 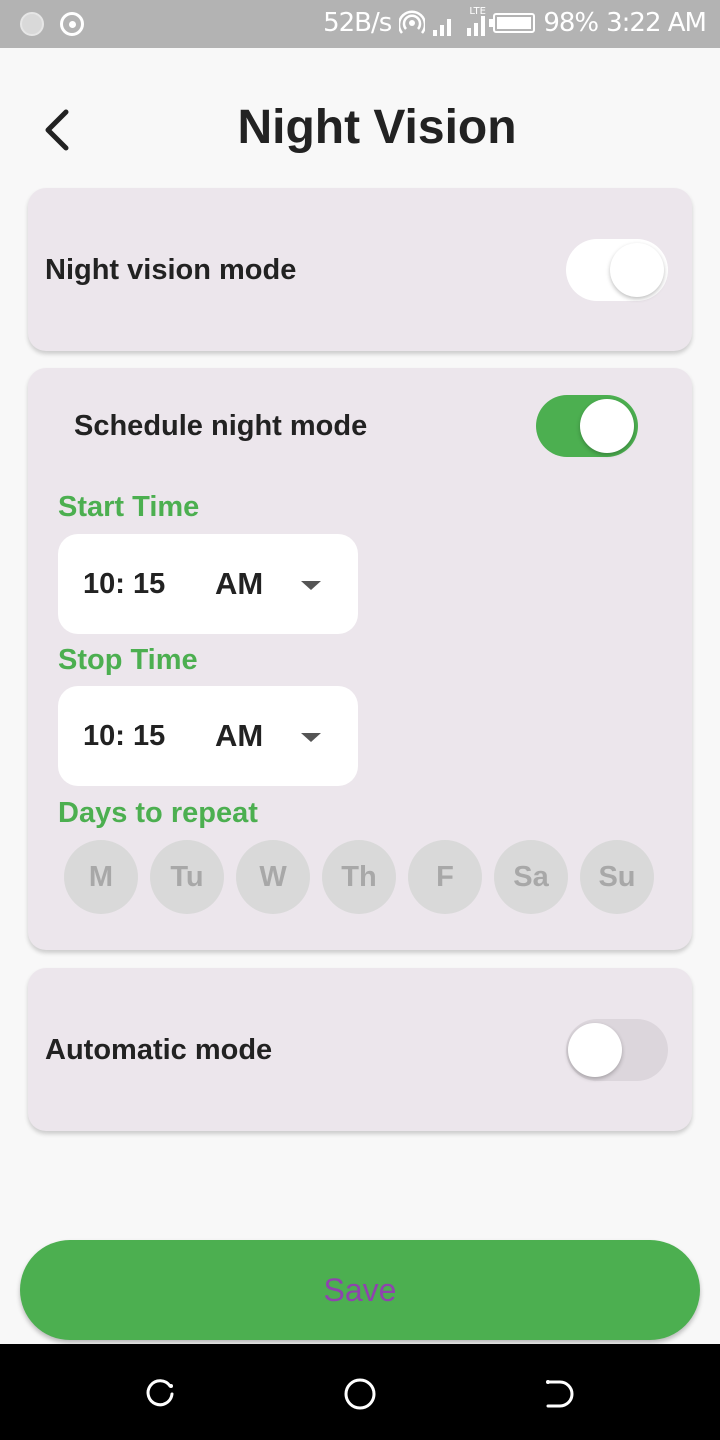 I want to click on header: Night Vision, so click(x=360, y=118).